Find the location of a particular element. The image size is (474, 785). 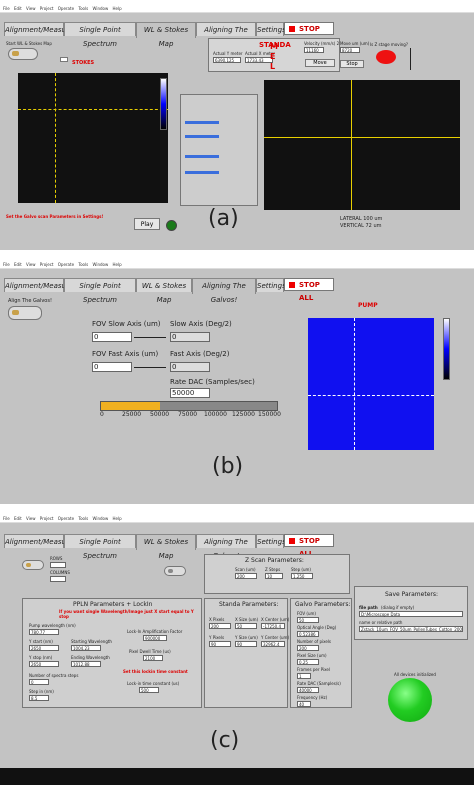

file-path-input: D:\Microscope Data is located at coordinates (411, 614).